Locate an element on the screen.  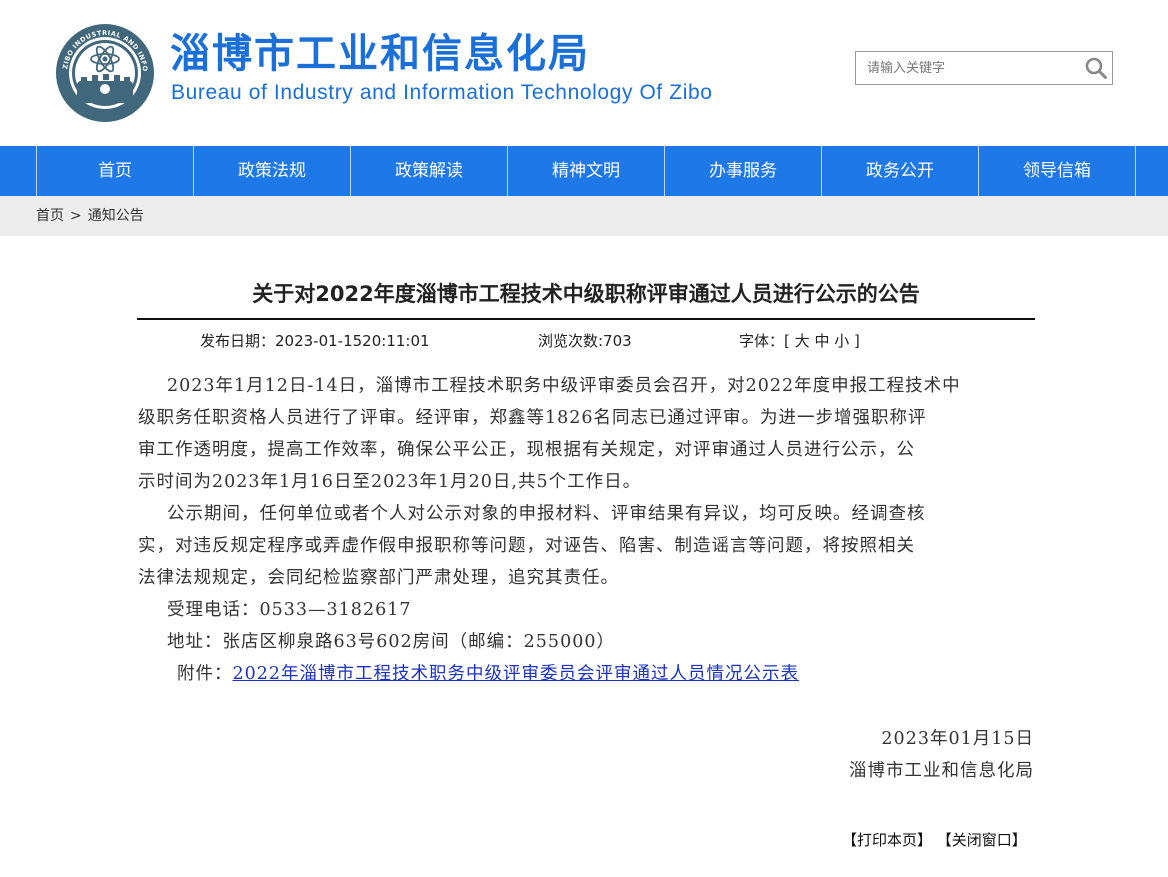
breadcrumb-current-link: 通知公告 is located at coordinates (116, 216).